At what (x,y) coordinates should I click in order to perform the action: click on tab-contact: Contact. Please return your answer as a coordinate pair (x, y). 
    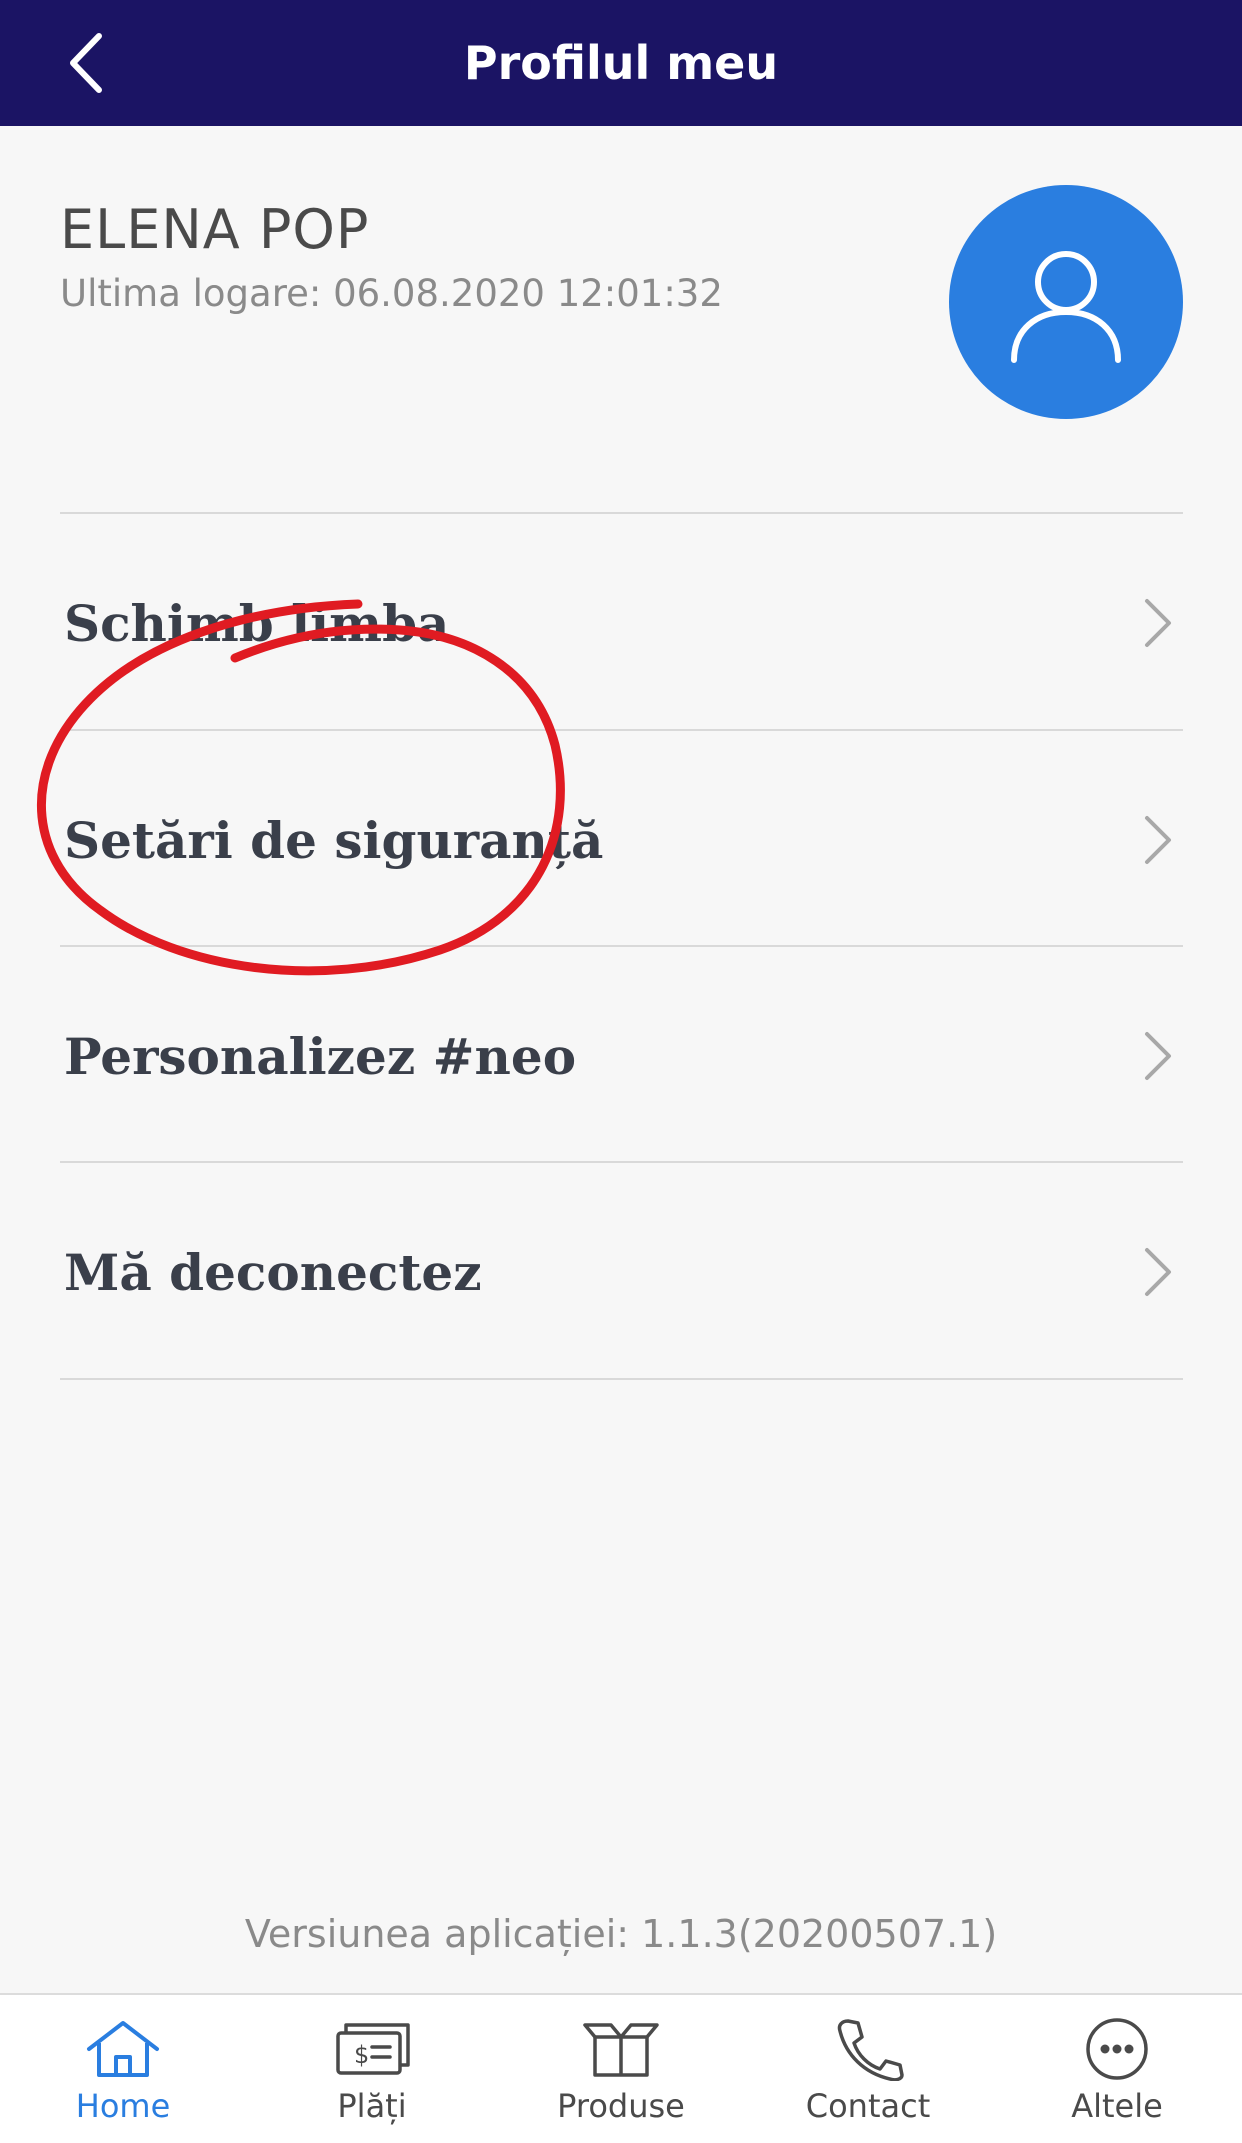
    Looking at the image, I should click on (868, 2069).